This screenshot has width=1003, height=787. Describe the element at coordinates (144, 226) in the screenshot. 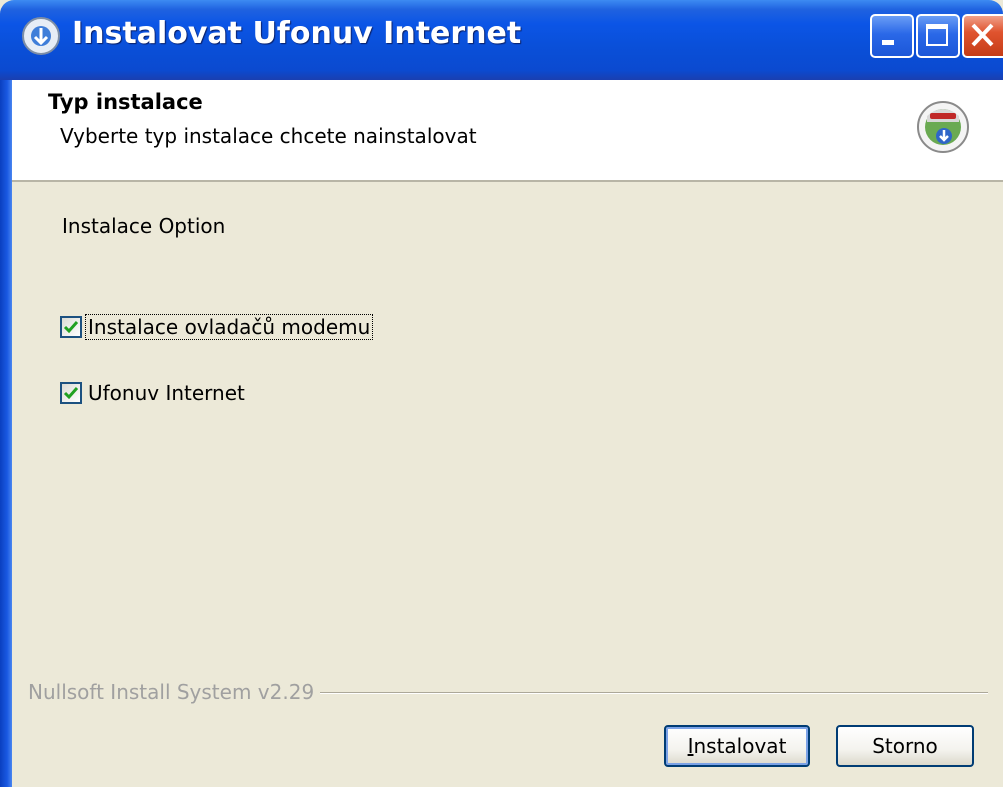

I see `install-option-label: Instalace Option` at that location.